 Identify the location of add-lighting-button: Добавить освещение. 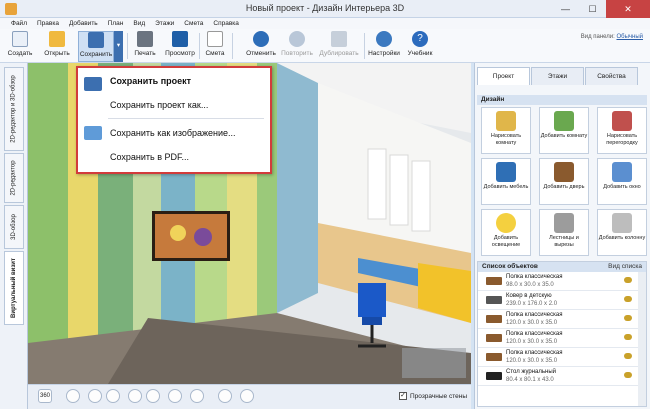
(506, 232).